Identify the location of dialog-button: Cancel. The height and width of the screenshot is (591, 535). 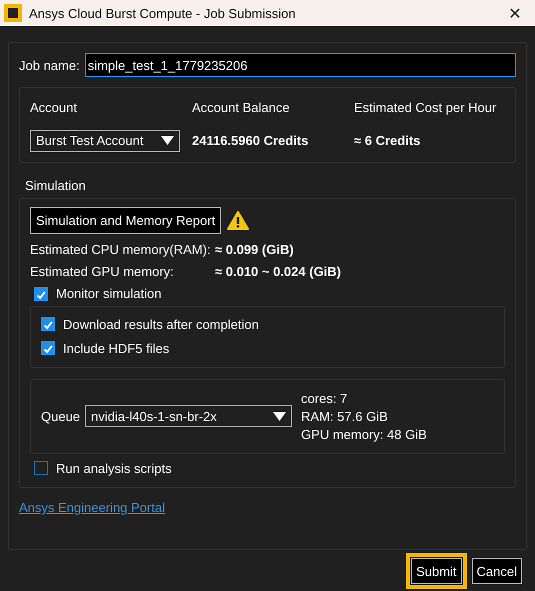
(497, 571).